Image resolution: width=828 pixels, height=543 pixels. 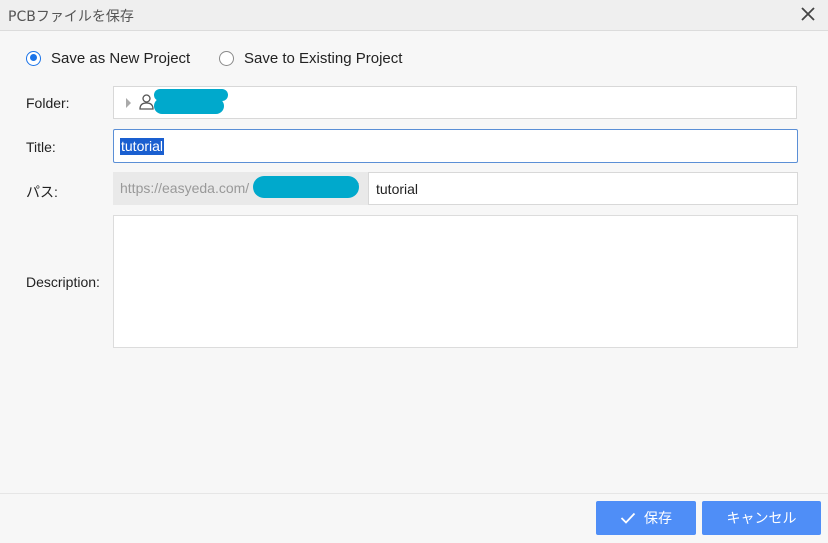 What do you see at coordinates (455, 102) in the screenshot?
I see `folder-selector` at bounding box center [455, 102].